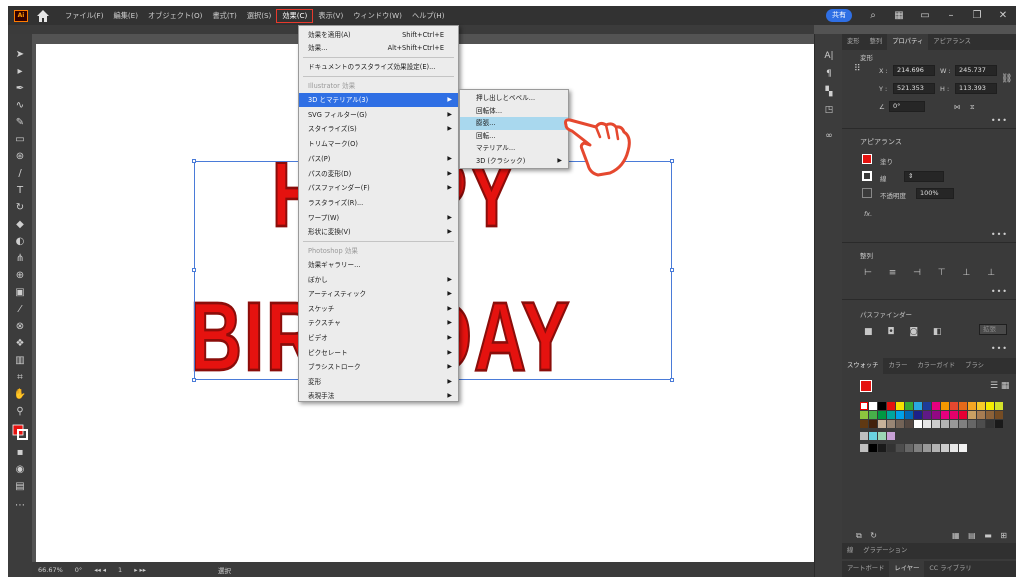 Image resolution: width=1024 pixels, height=583 pixels. Describe the element at coordinates (20, 225) in the screenshot. I see `eraser-tool-icon: ◆` at that location.